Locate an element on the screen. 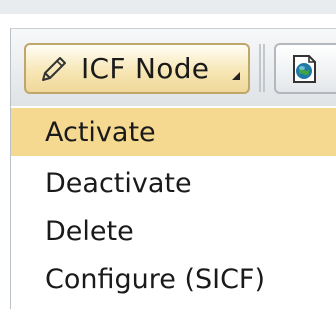 The image size is (336, 309). document-button is located at coordinates (305, 68).